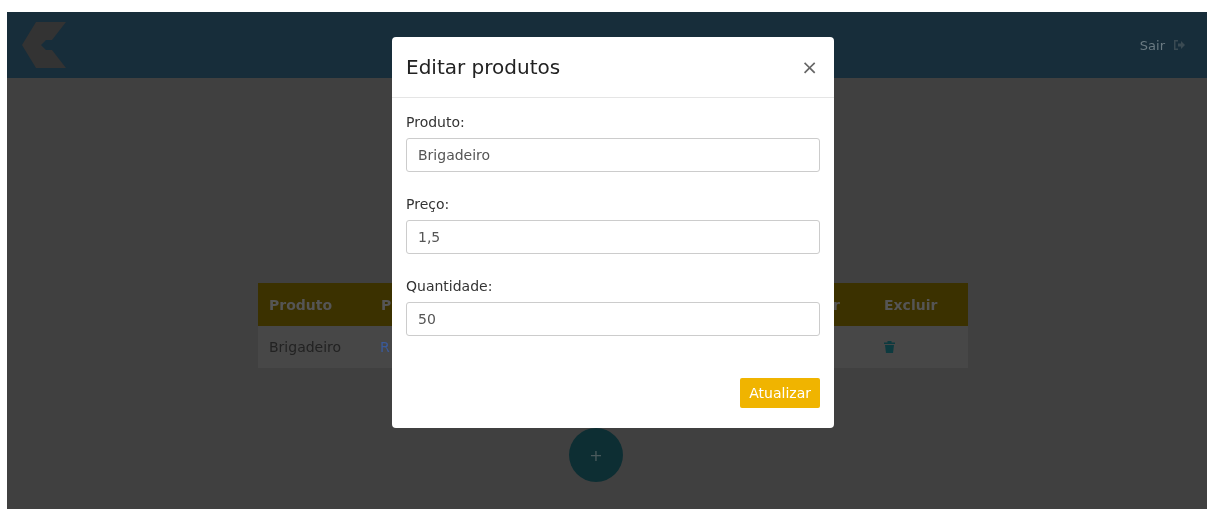 The width and height of the screenshot is (1207, 509). Describe the element at coordinates (1179, 45) in the screenshot. I see `logout-icon` at that location.